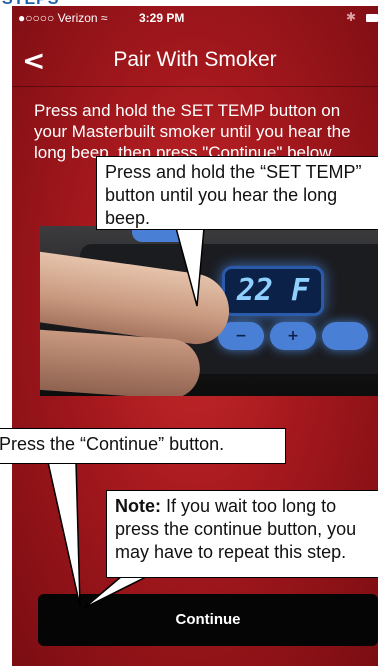  Describe the element at coordinates (221, 195) in the screenshot. I see `callout-hold-line: button until you hear the long` at that location.